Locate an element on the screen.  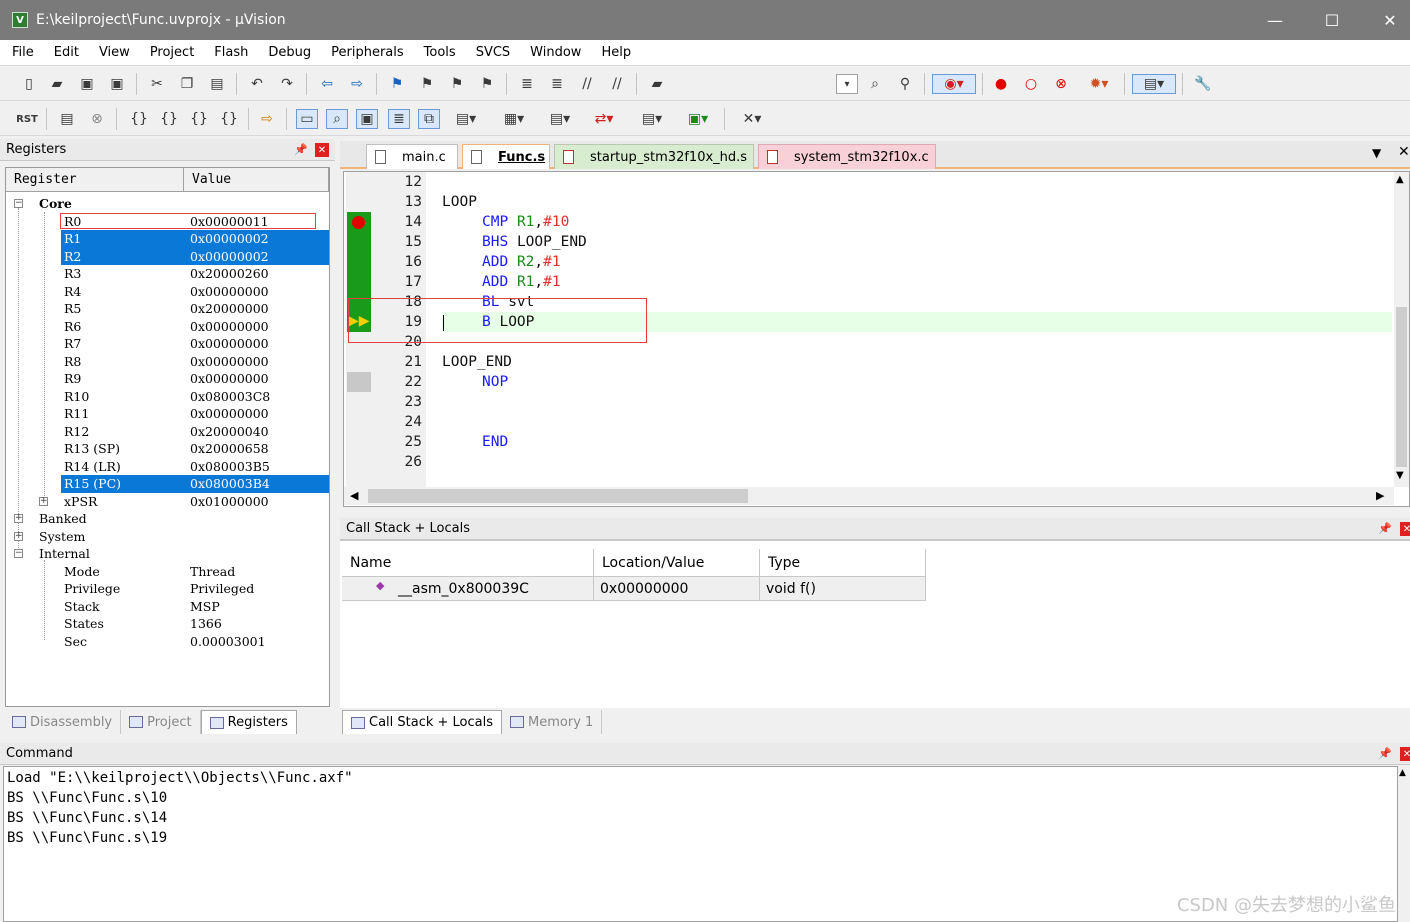
value-column-header: Value is located at coordinates (256, 180).